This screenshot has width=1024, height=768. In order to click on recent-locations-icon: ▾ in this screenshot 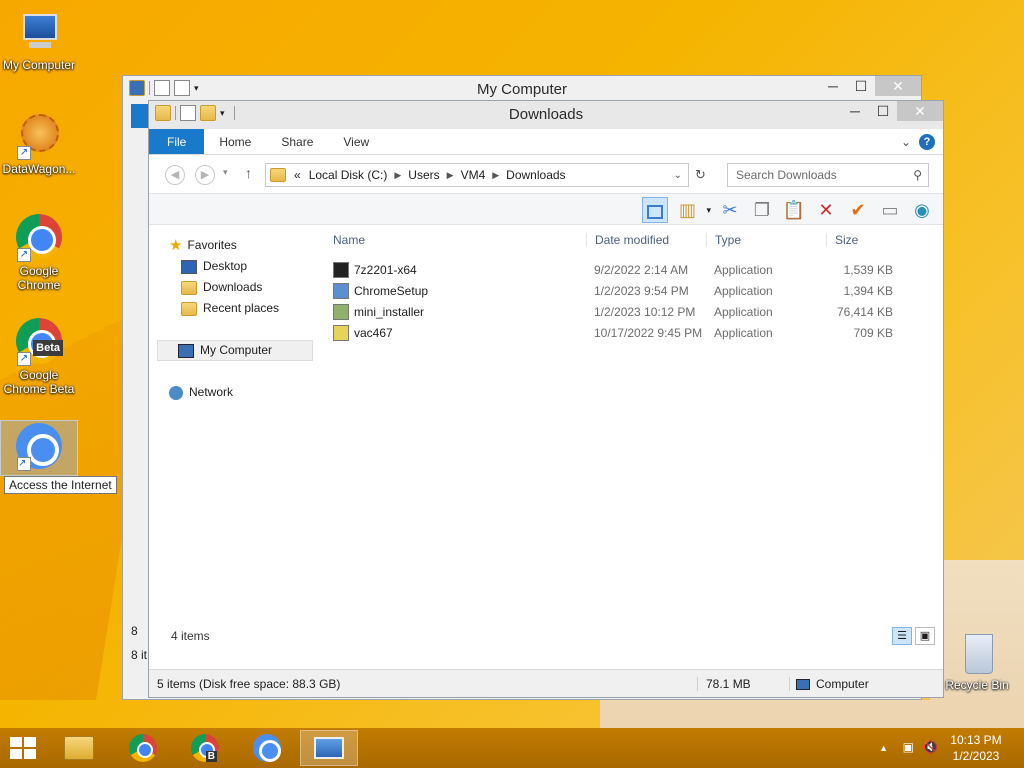, I will do `click(225, 172)`.